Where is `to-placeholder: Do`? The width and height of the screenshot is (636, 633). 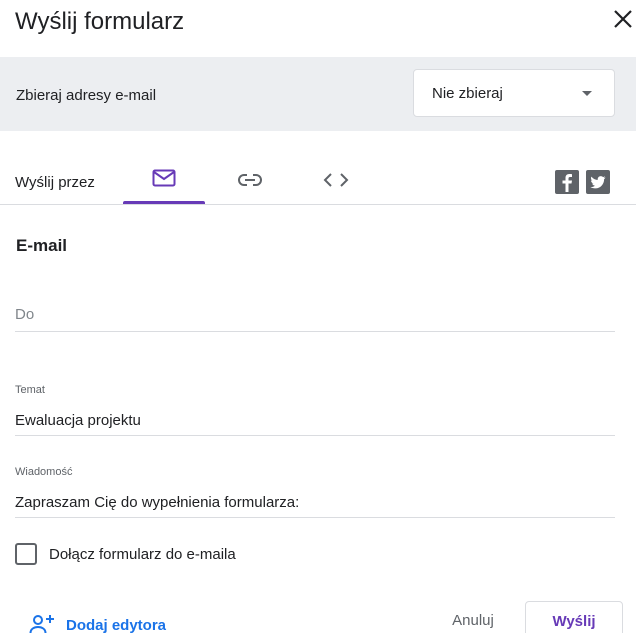 to-placeholder: Do is located at coordinates (25, 314).